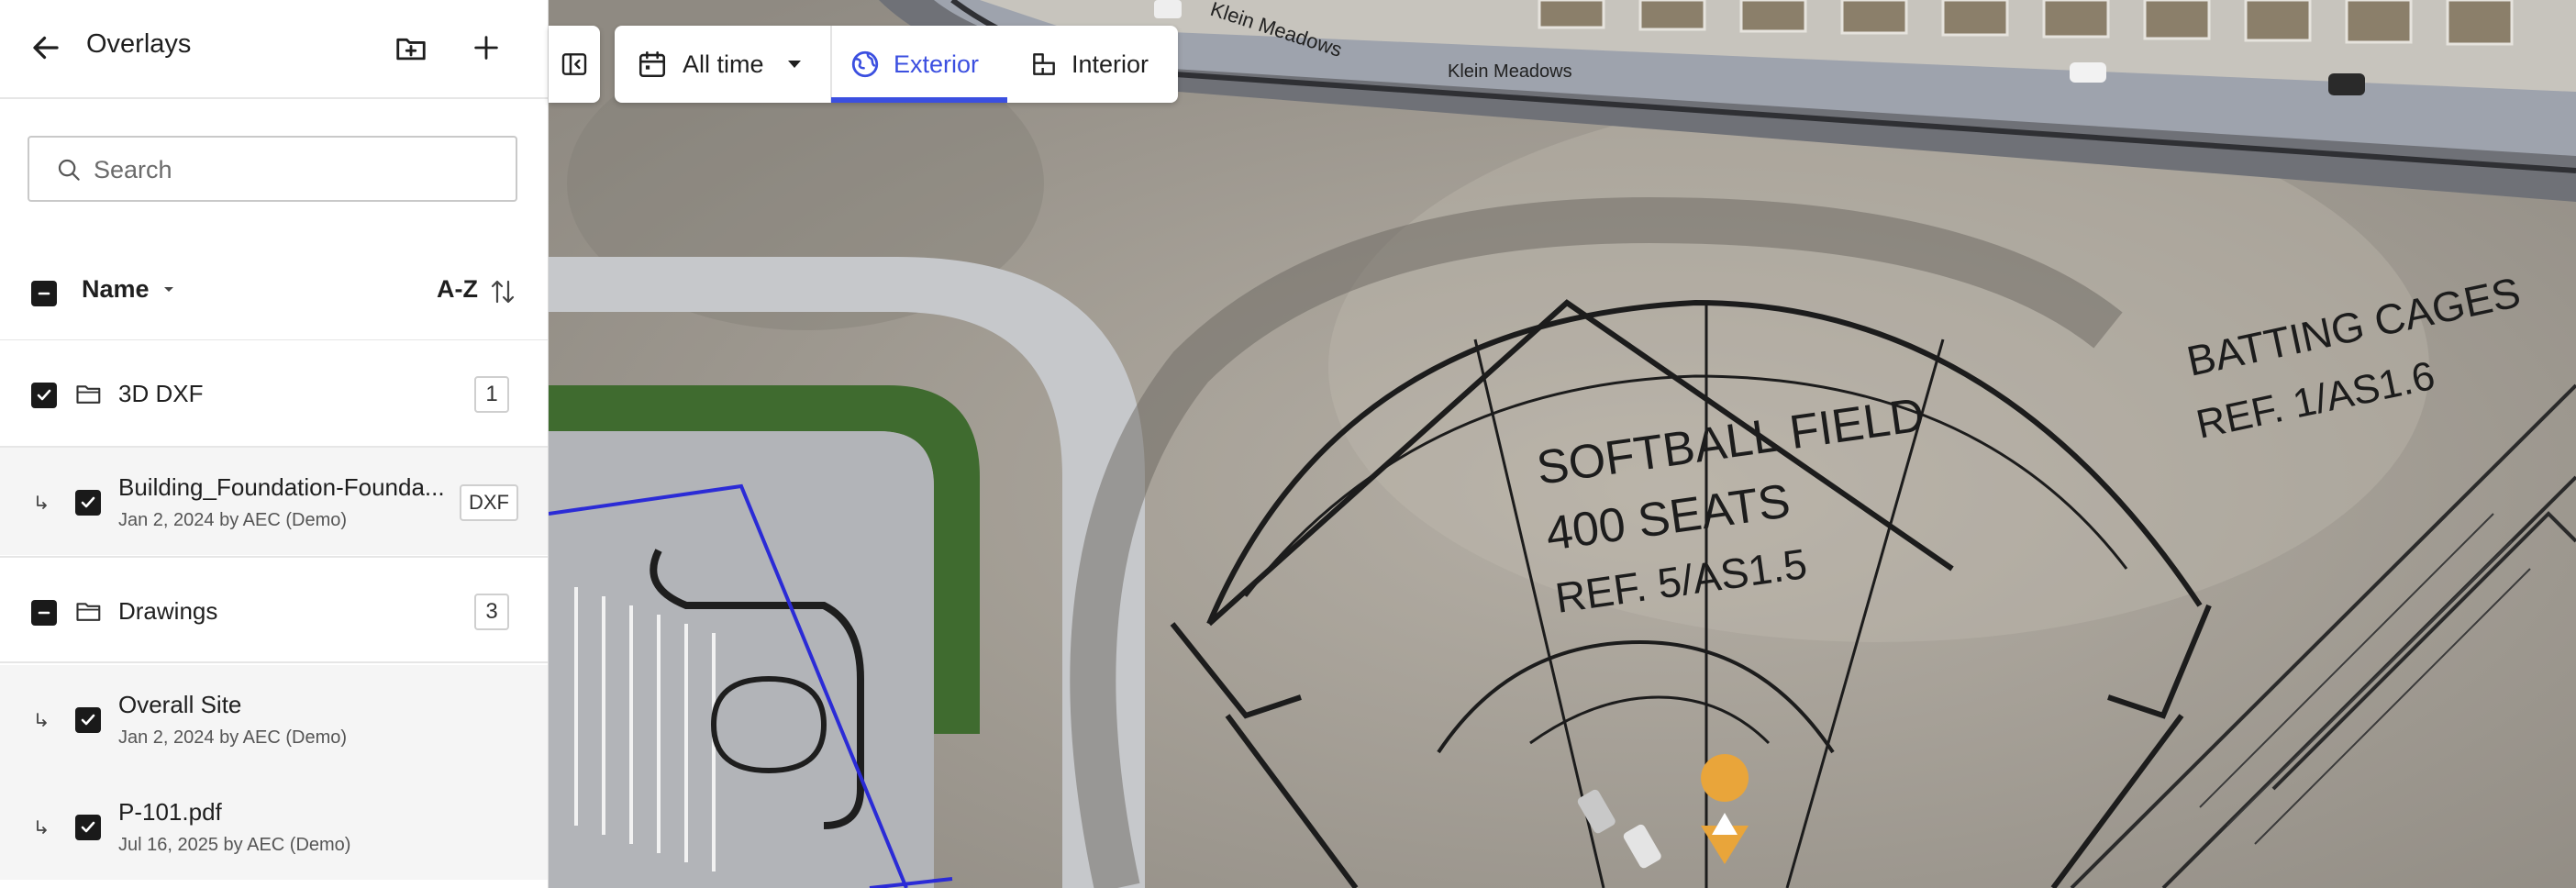 This screenshot has width=2576, height=888. What do you see at coordinates (1044, 64) in the screenshot?
I see `floorplan-icon` at bounding box center [1044, 64].